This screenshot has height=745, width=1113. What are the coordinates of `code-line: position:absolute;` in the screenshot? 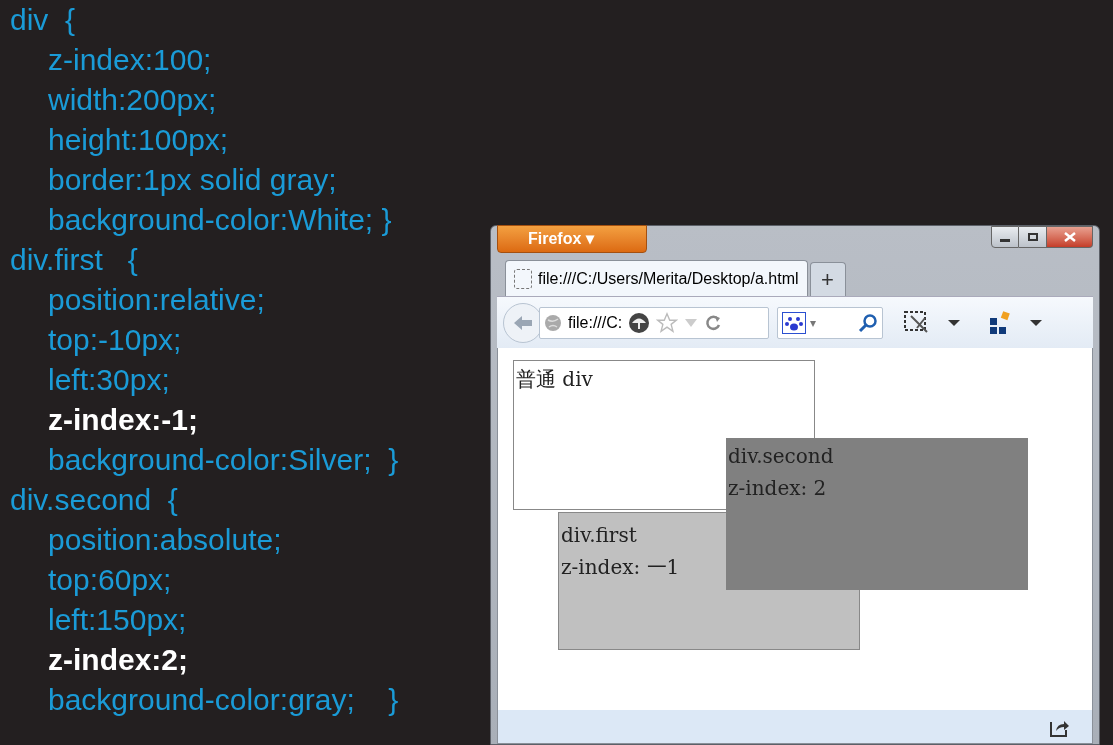 It's located at (164, 540).